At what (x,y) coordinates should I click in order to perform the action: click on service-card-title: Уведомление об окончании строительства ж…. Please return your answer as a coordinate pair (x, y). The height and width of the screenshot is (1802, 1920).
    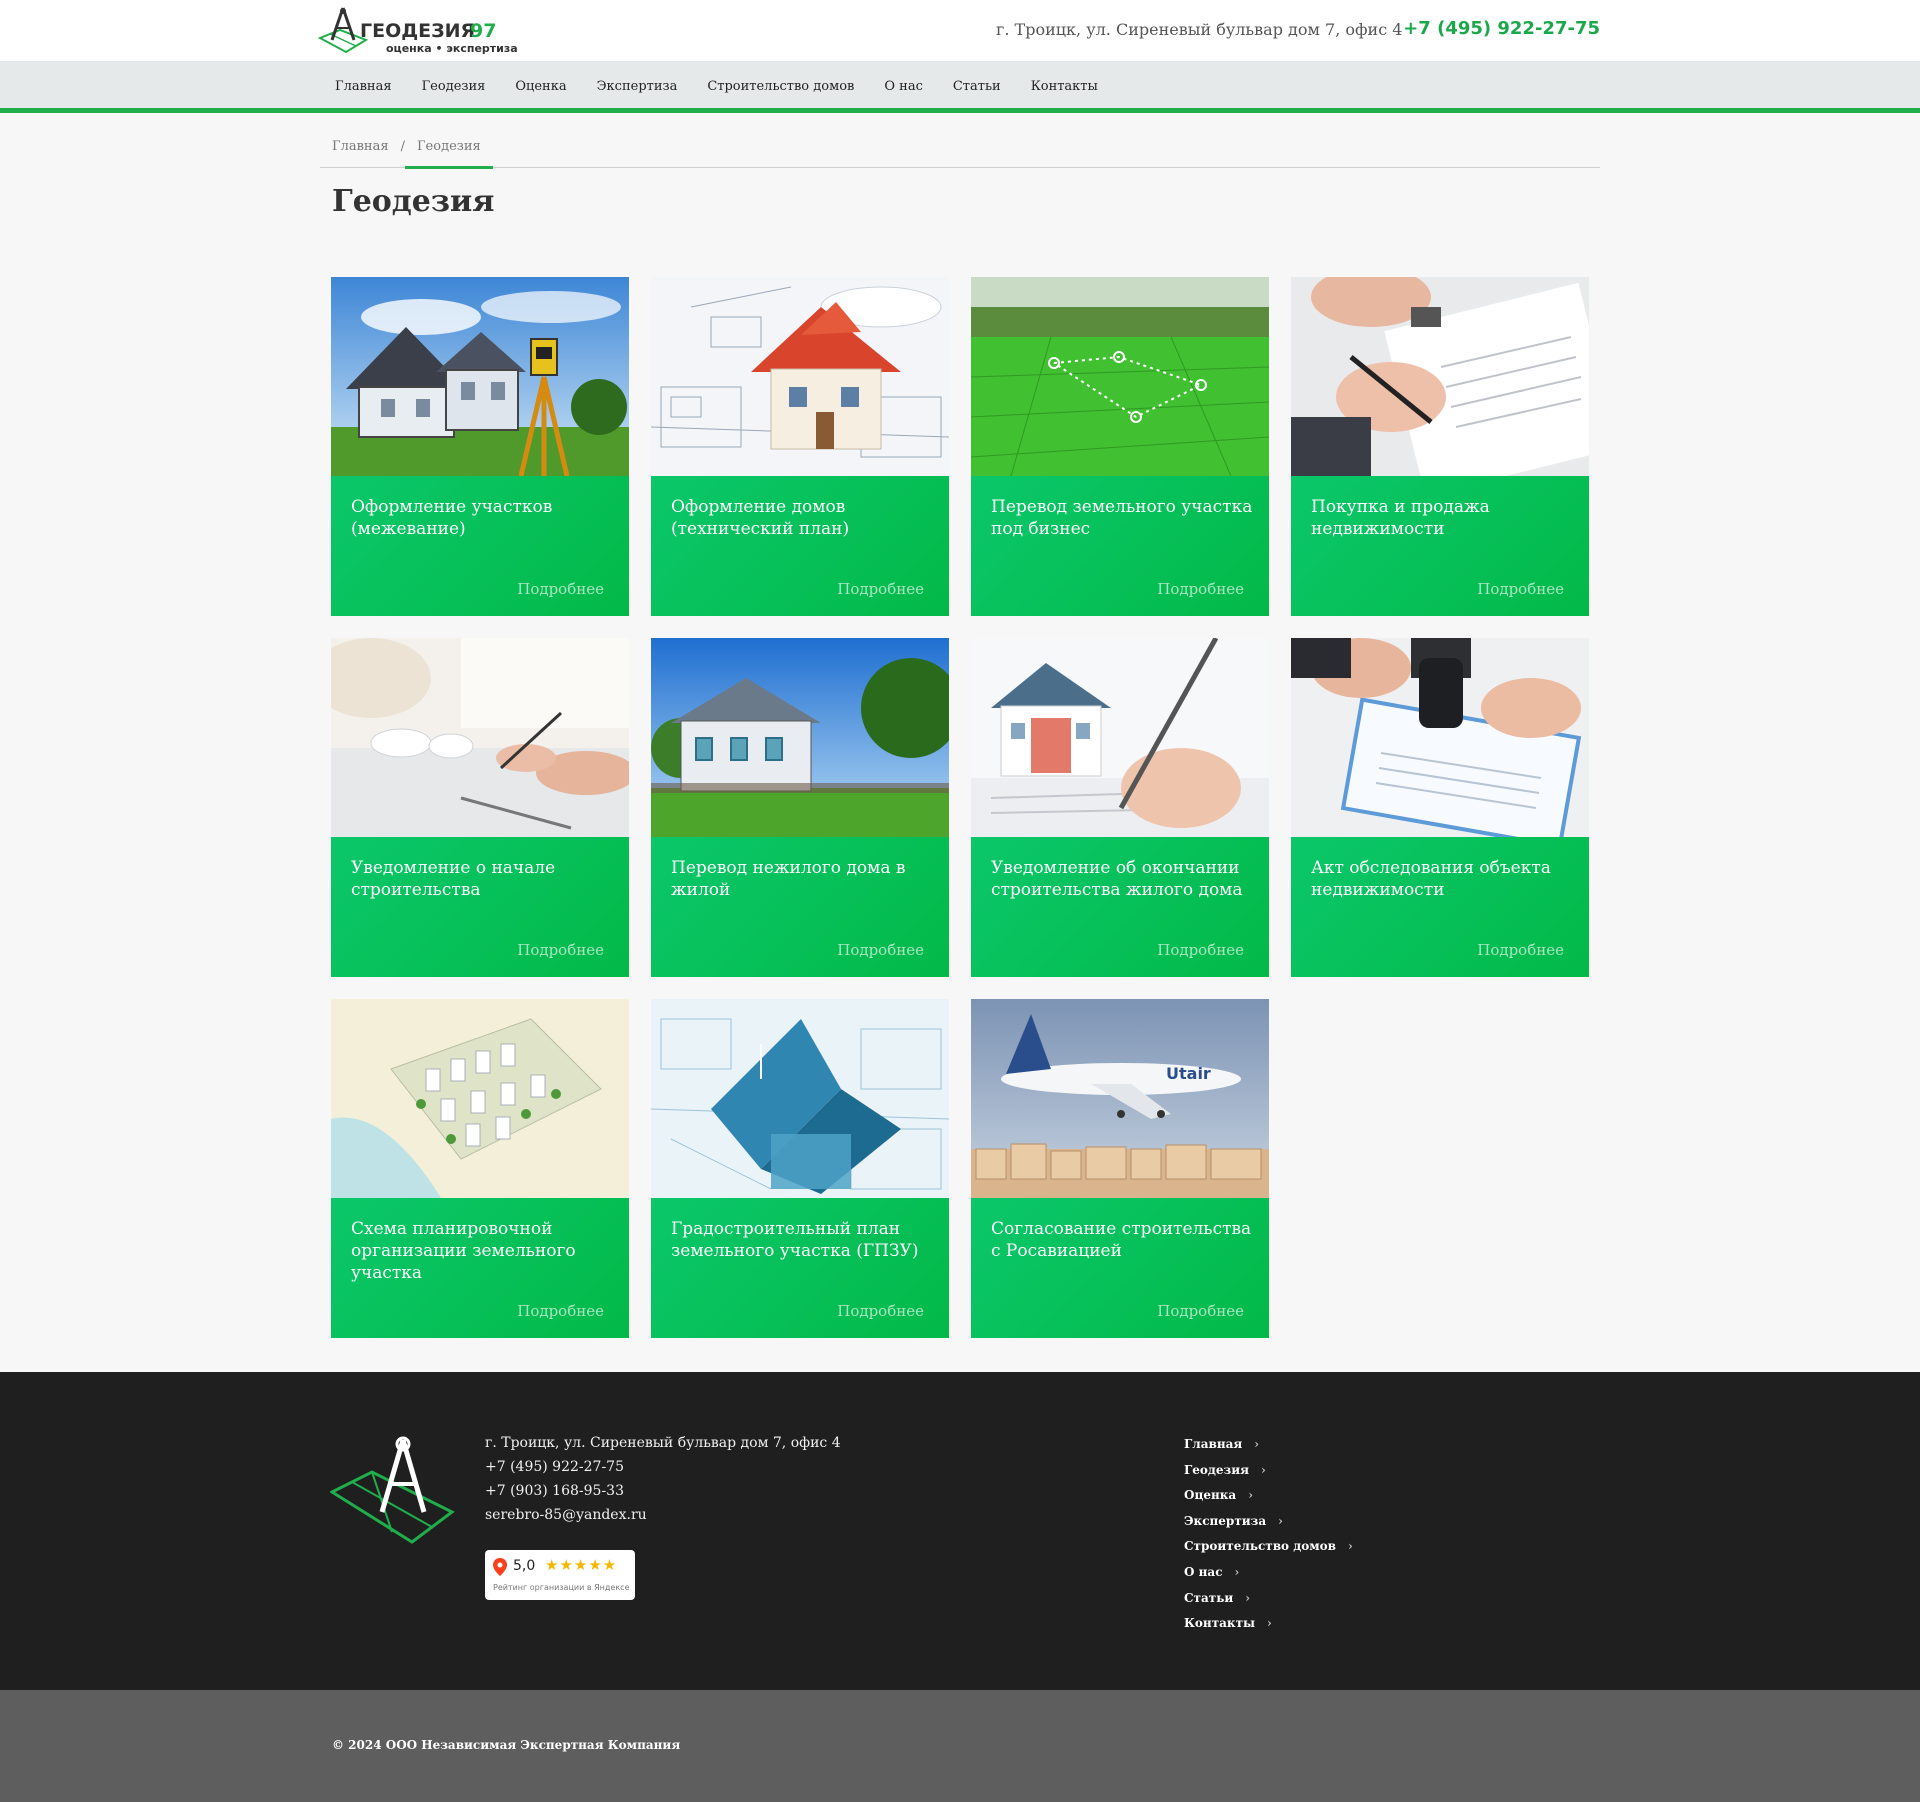
    Looking at the image, I should click on (1117, 879).